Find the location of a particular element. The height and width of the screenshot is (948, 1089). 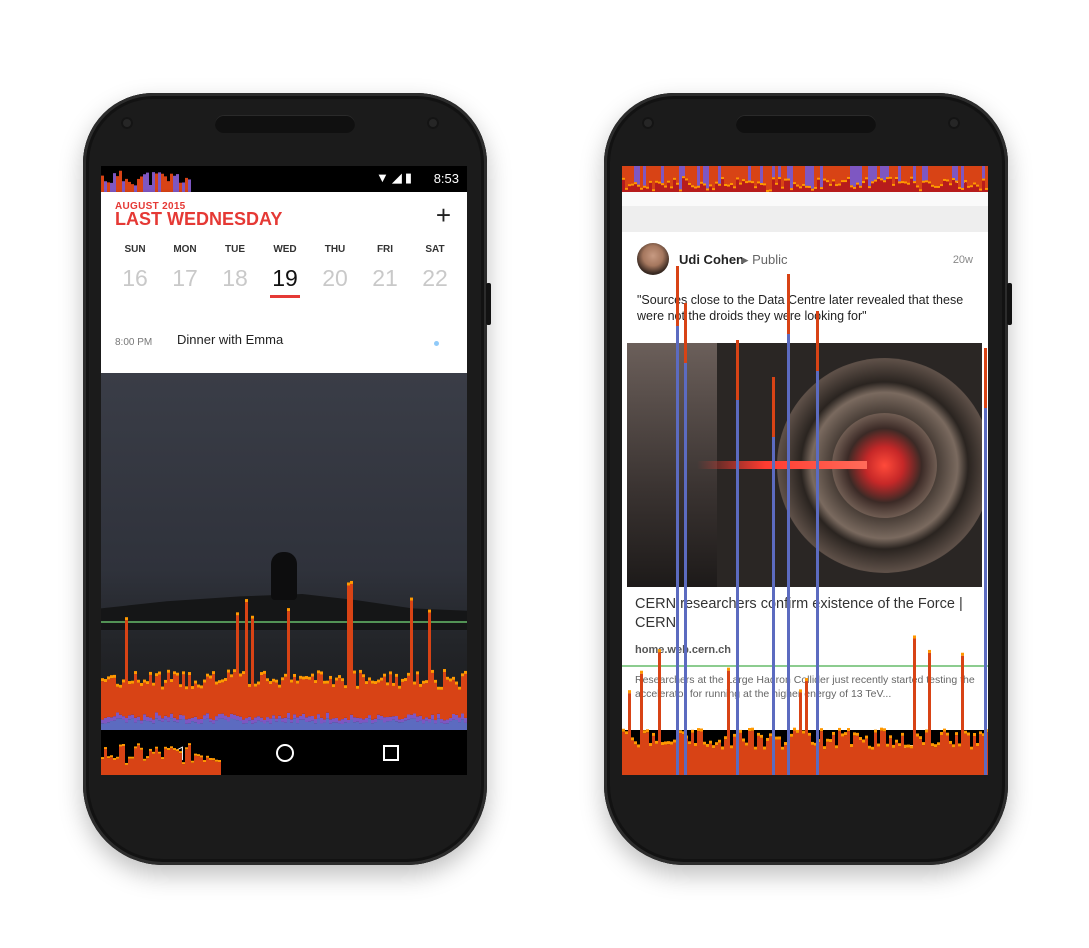

day-name: WED is located at coordinates (285, 249).